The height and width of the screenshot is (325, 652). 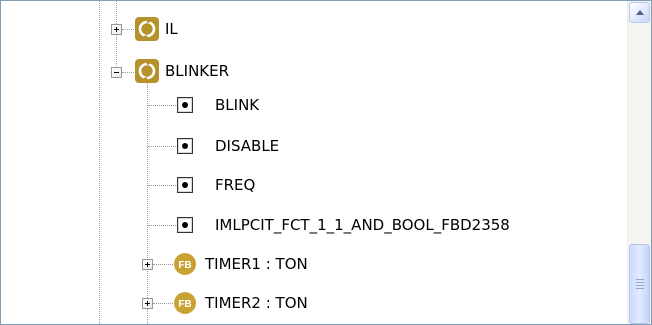 I want to click on collapse-toggle-blinker, so click(x=116, y=72).